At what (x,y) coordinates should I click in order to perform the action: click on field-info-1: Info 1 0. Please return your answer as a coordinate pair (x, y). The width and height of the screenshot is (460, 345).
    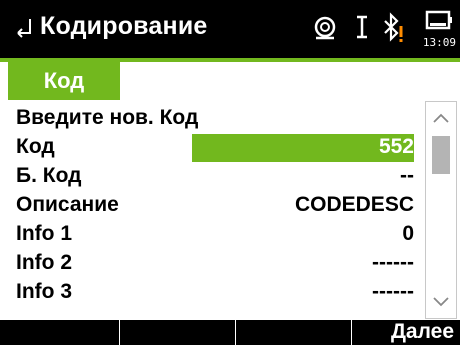
    Looking at the image, I should click on (210, 235).